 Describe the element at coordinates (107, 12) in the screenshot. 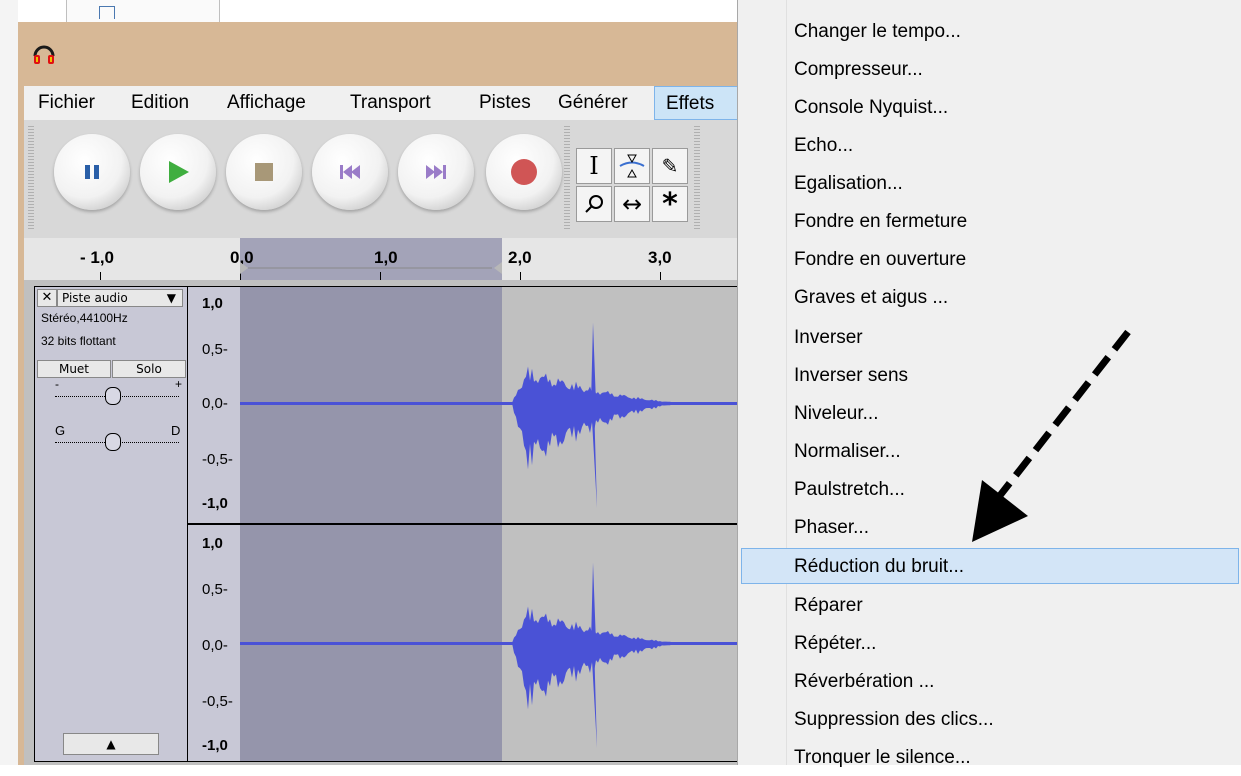

I see `window-icon` at that location.